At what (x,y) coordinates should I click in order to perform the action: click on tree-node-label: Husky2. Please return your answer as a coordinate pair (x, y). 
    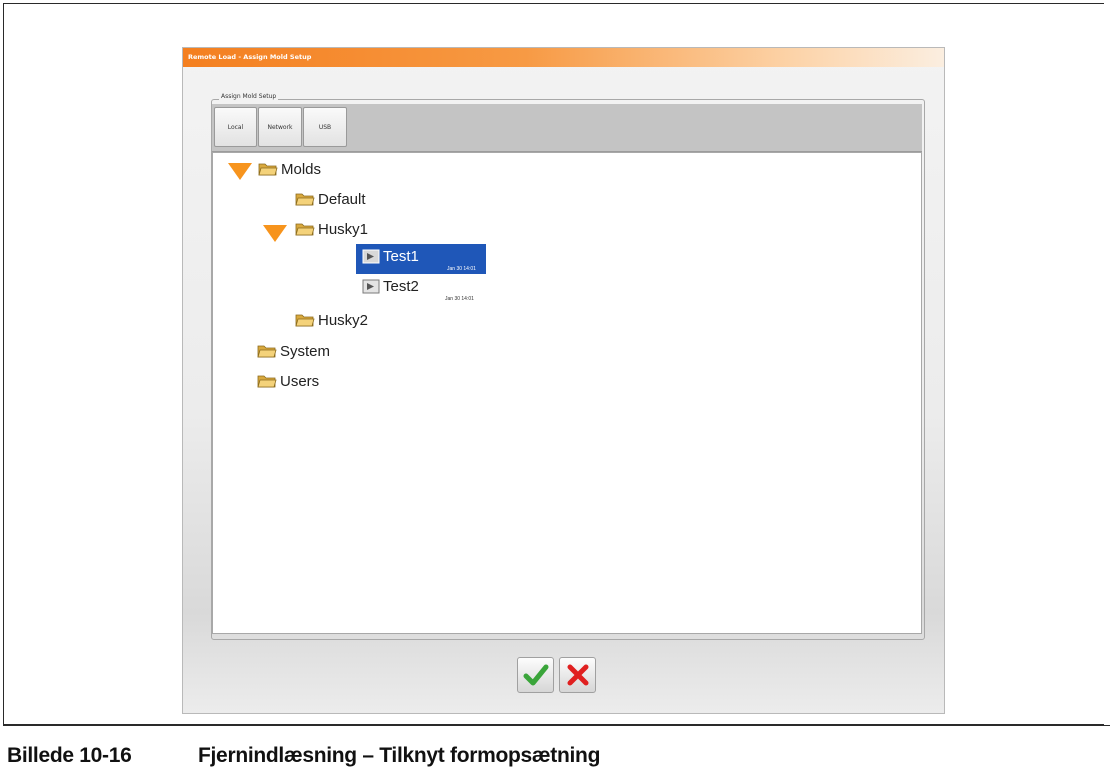
    Looking at the image, I should click on (343, 320).